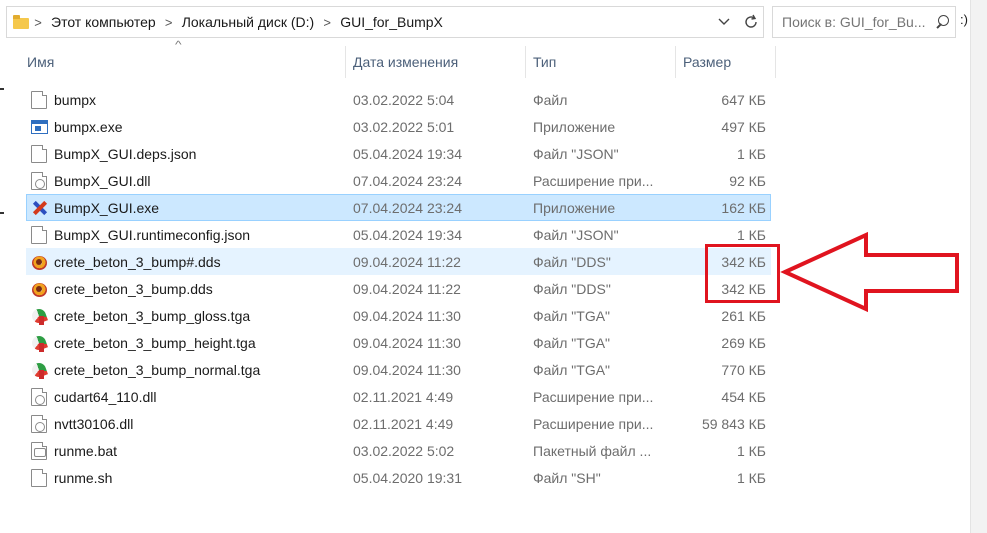  Describe the element at coordinates (857, 22) in the screenshot. I see `search-input` at that location.